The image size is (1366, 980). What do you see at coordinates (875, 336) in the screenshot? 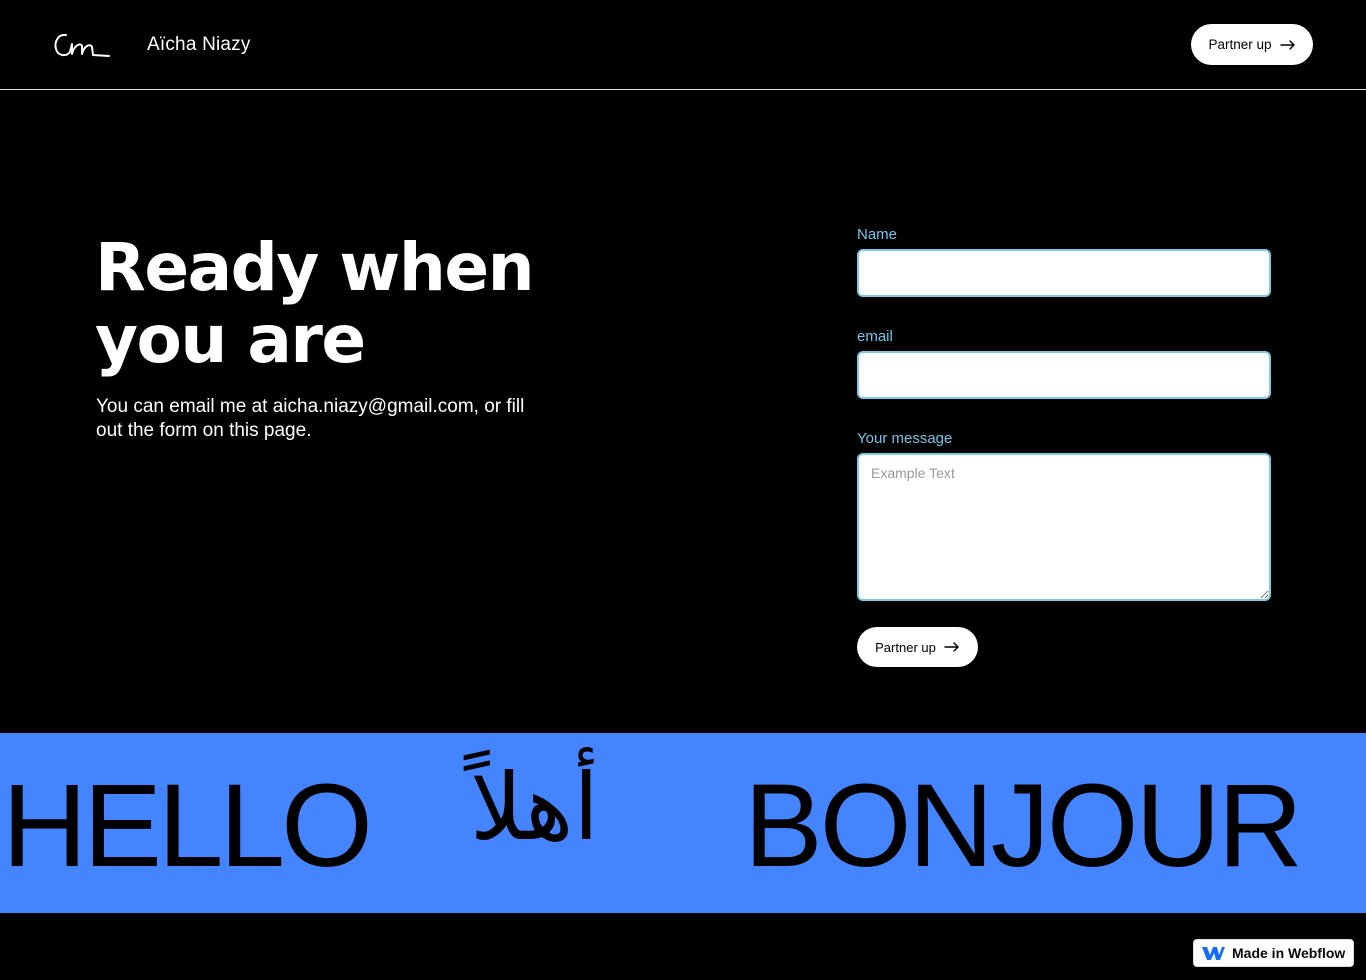
I see `email-label: email` at bounding box center [875, 336].